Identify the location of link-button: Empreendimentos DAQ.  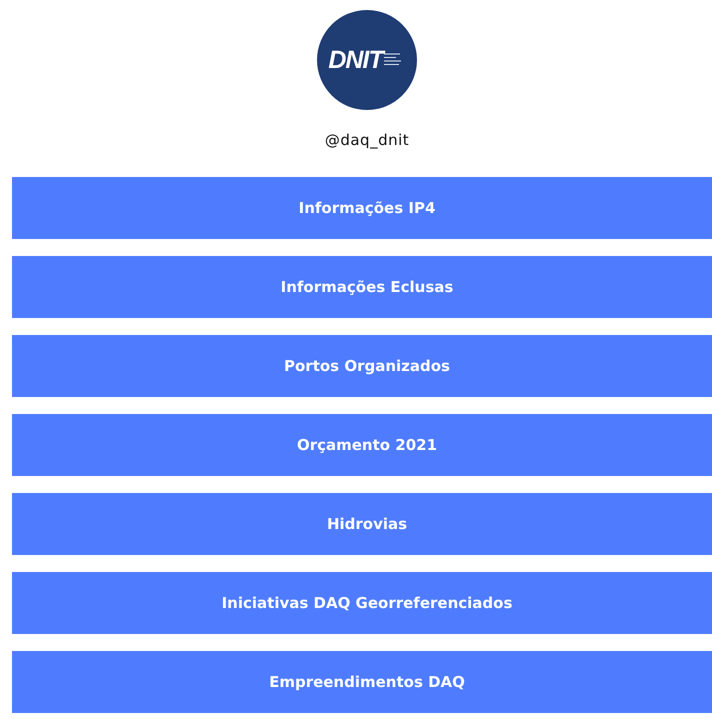
(362, 682).